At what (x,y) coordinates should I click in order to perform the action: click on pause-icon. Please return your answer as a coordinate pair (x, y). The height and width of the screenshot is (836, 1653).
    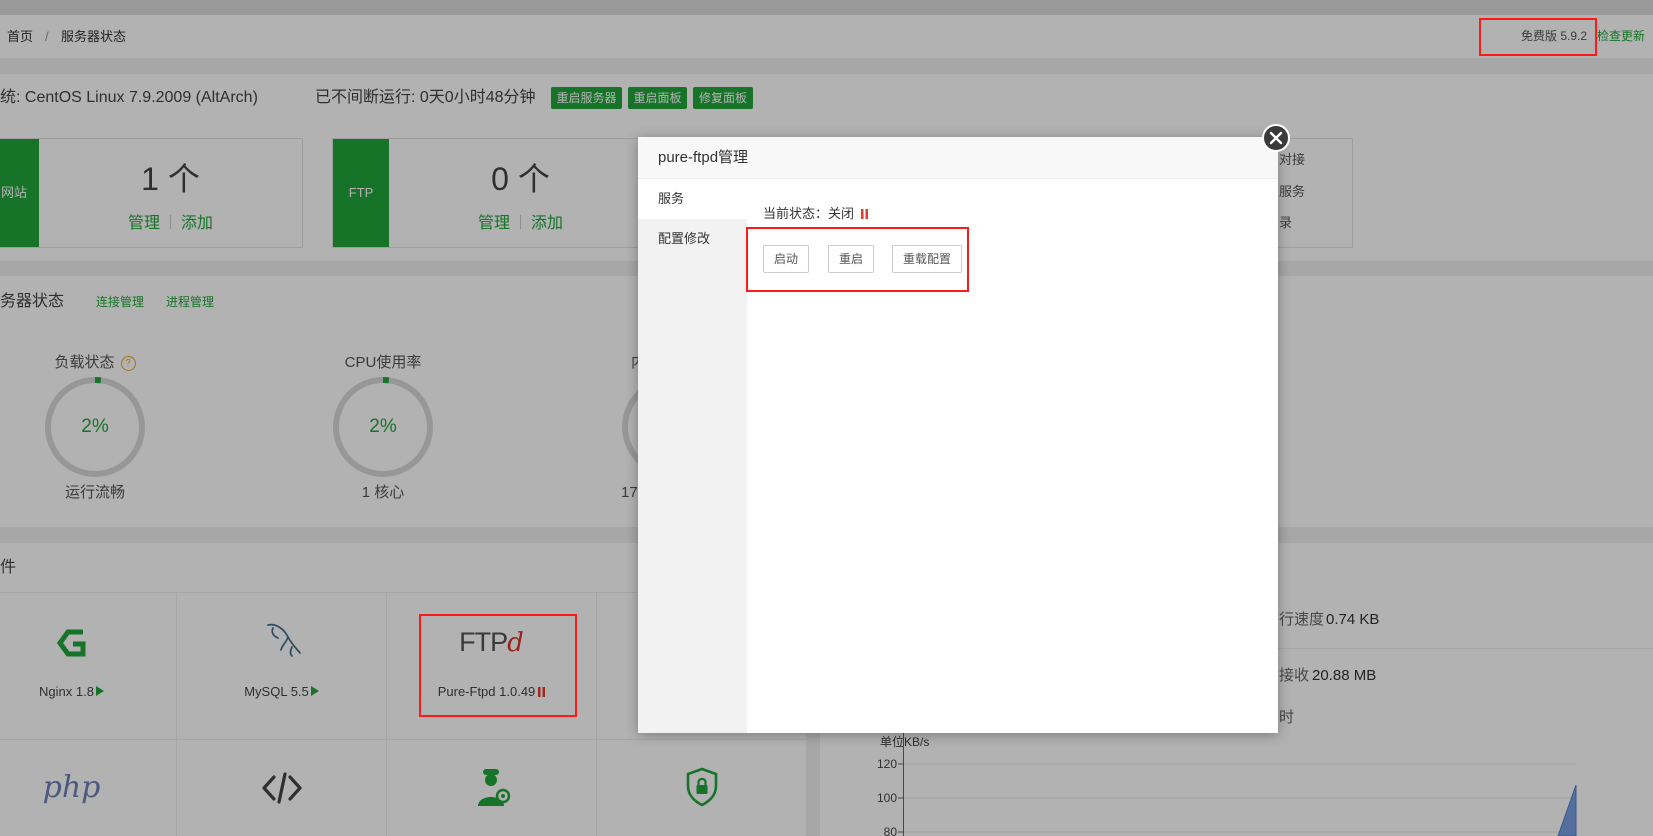
    Looking at the image, I should click on (865, 214).